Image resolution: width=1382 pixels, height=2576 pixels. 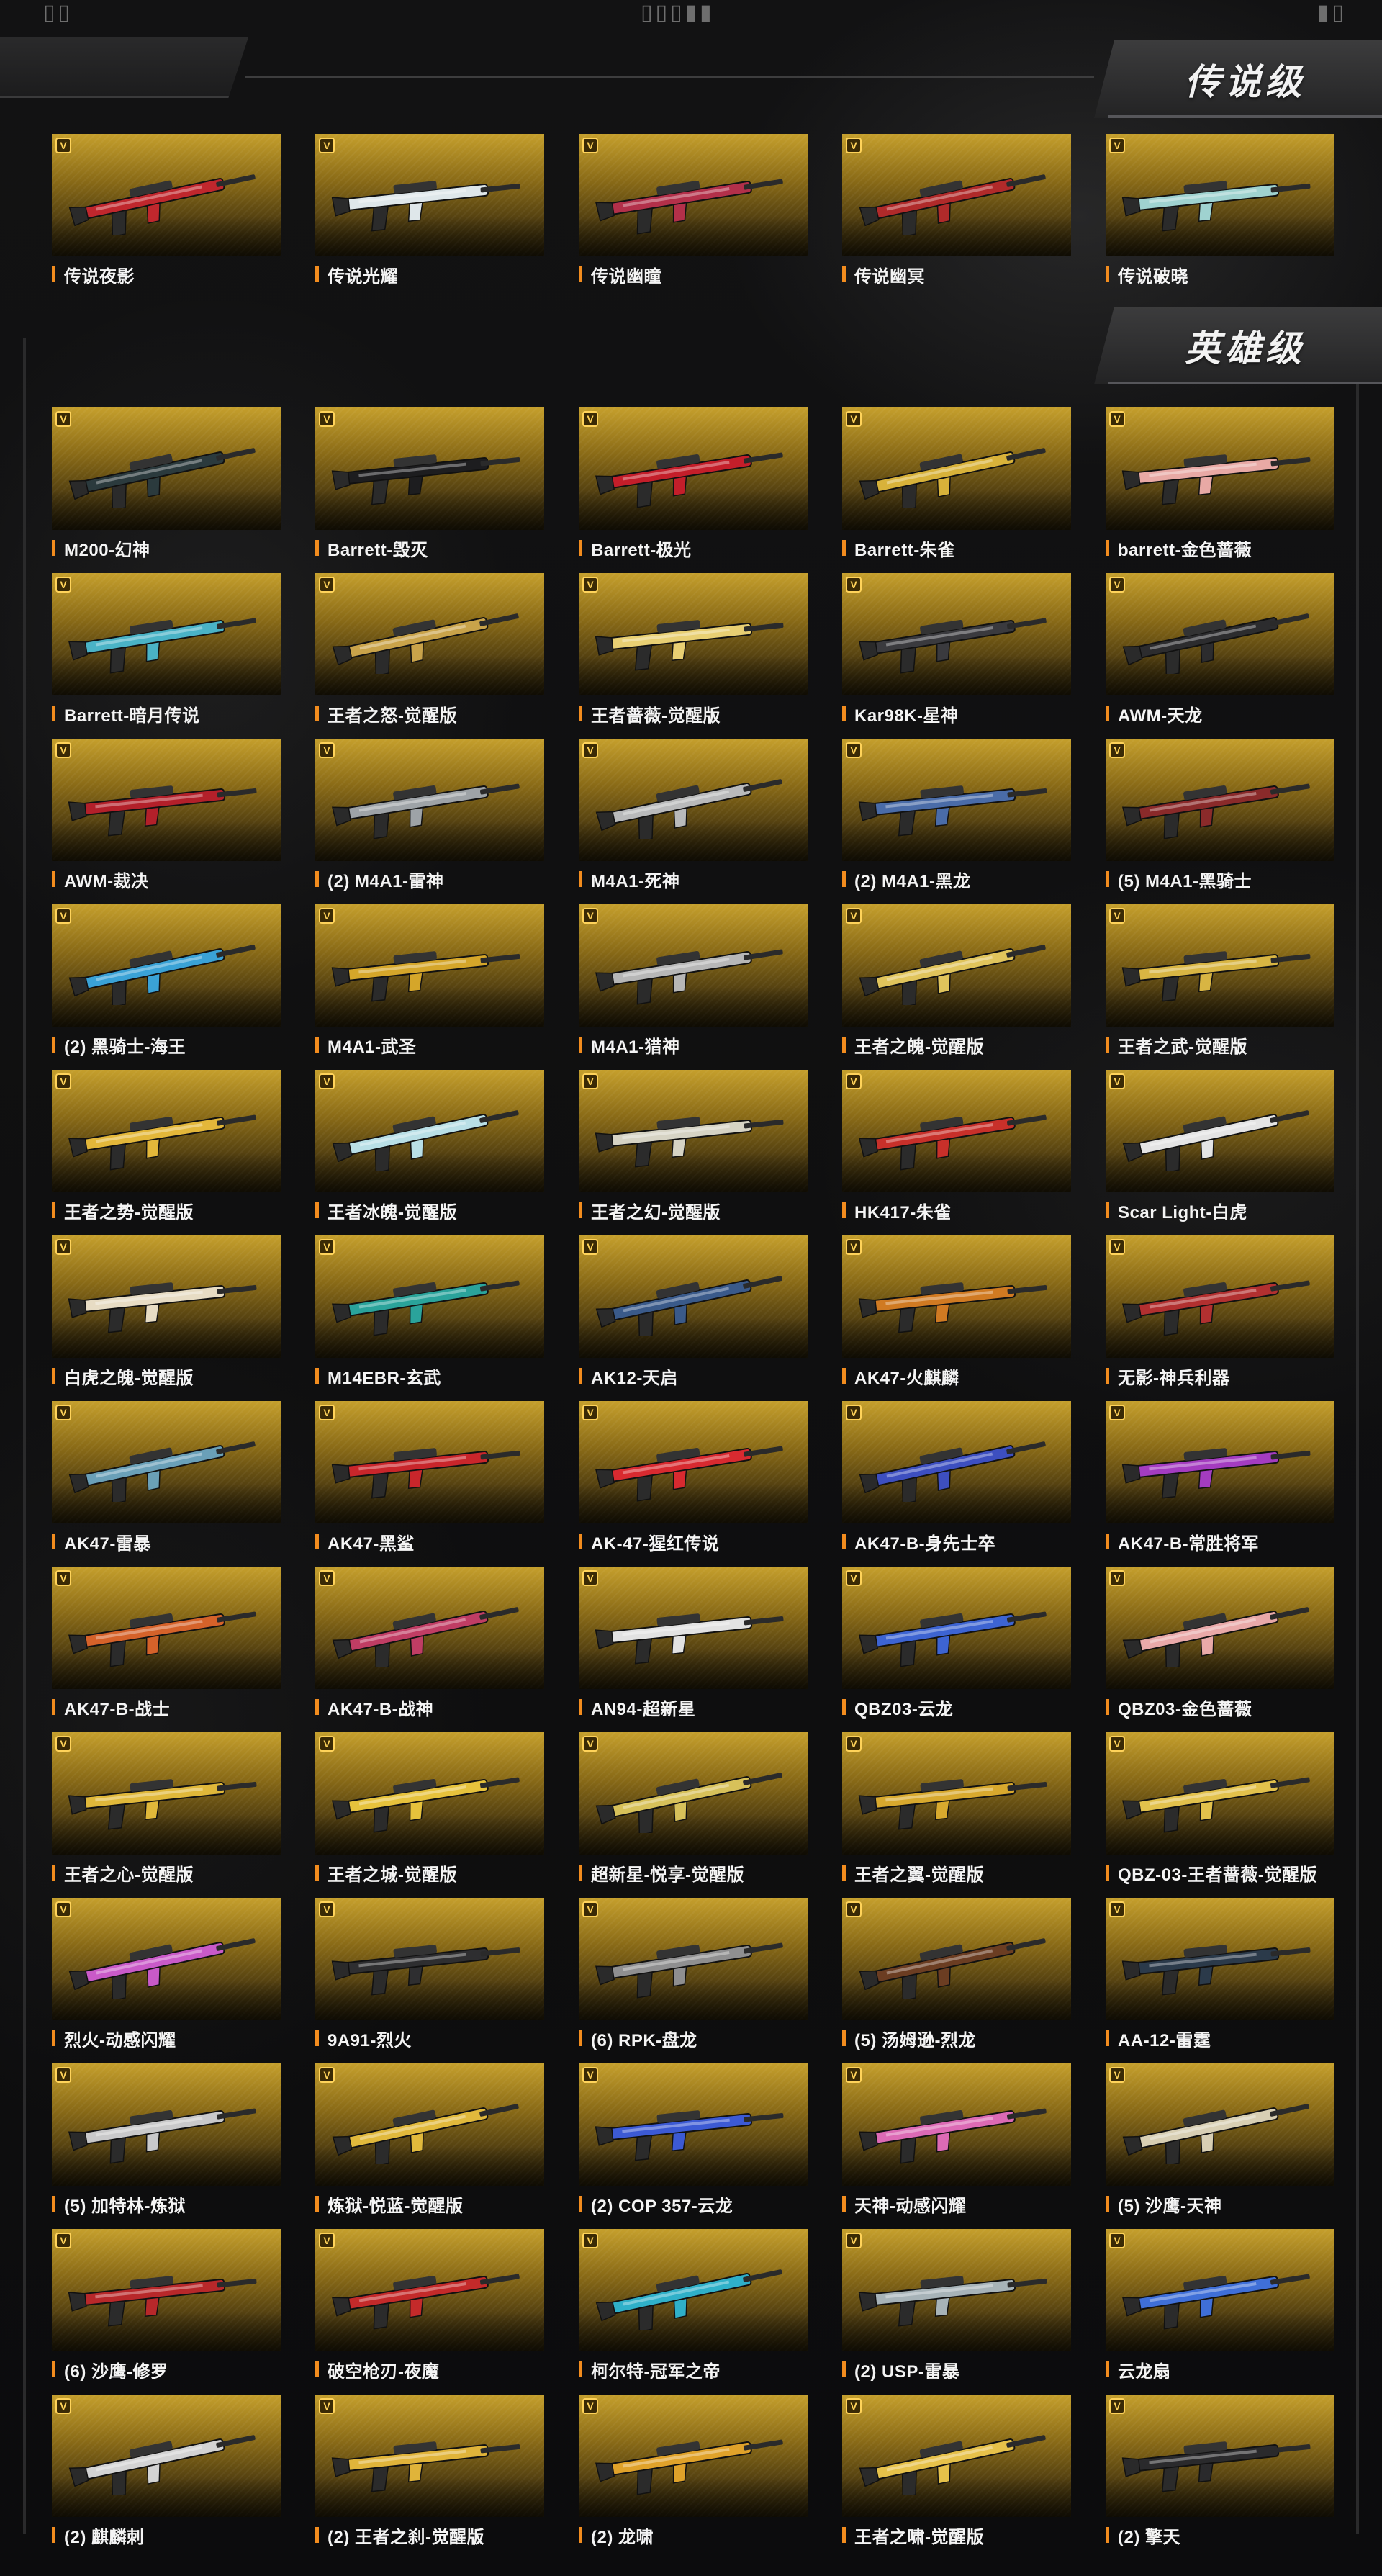 What do you see at coordinates (957, 1484) in the screenshot?
I see `weapon-card: V AK47-B-身先士卒` at bounding box center [957, 1484].